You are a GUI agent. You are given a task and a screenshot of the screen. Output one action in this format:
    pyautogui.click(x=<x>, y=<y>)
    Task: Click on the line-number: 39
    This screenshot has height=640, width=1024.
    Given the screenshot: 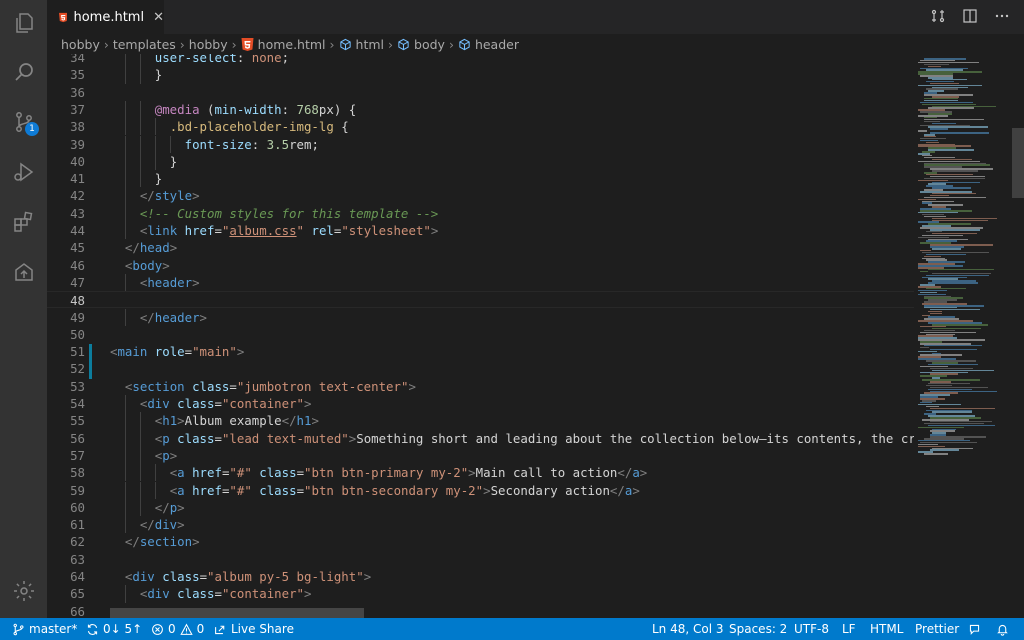 What is the action you would take?
    pyautogui.click(x=77, y=144)
    